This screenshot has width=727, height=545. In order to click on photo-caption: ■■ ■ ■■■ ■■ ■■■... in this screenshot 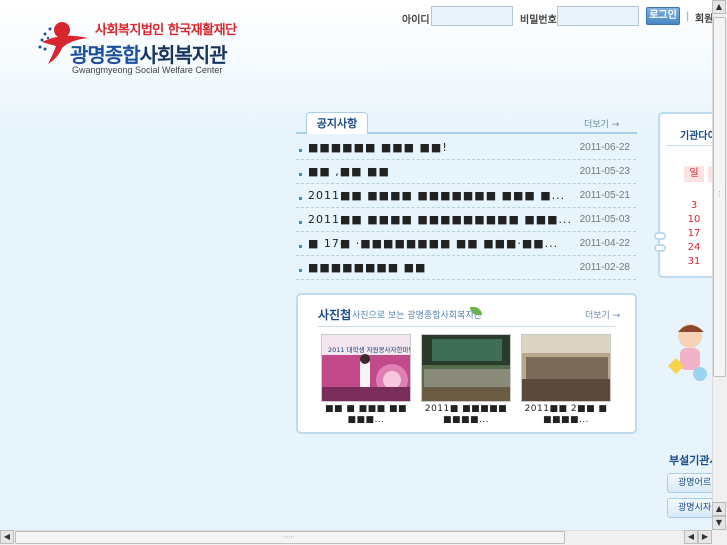, I will do `click(366, 415)`.